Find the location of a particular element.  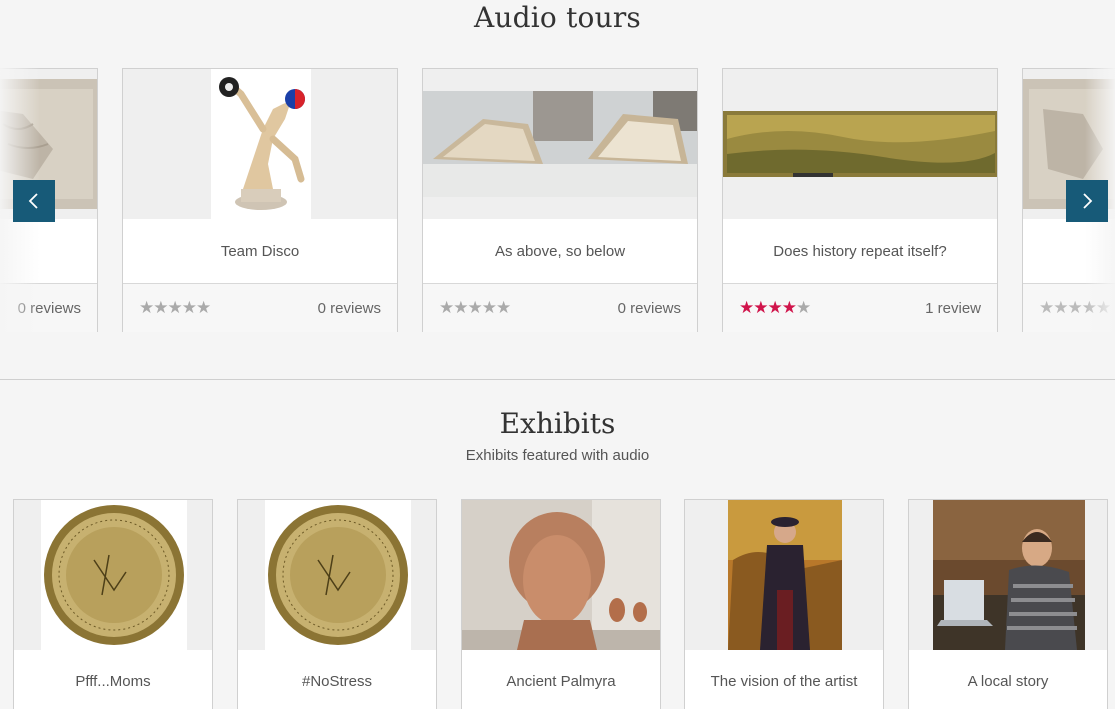

chevron-left-icon is located at coordinates (33, 201).